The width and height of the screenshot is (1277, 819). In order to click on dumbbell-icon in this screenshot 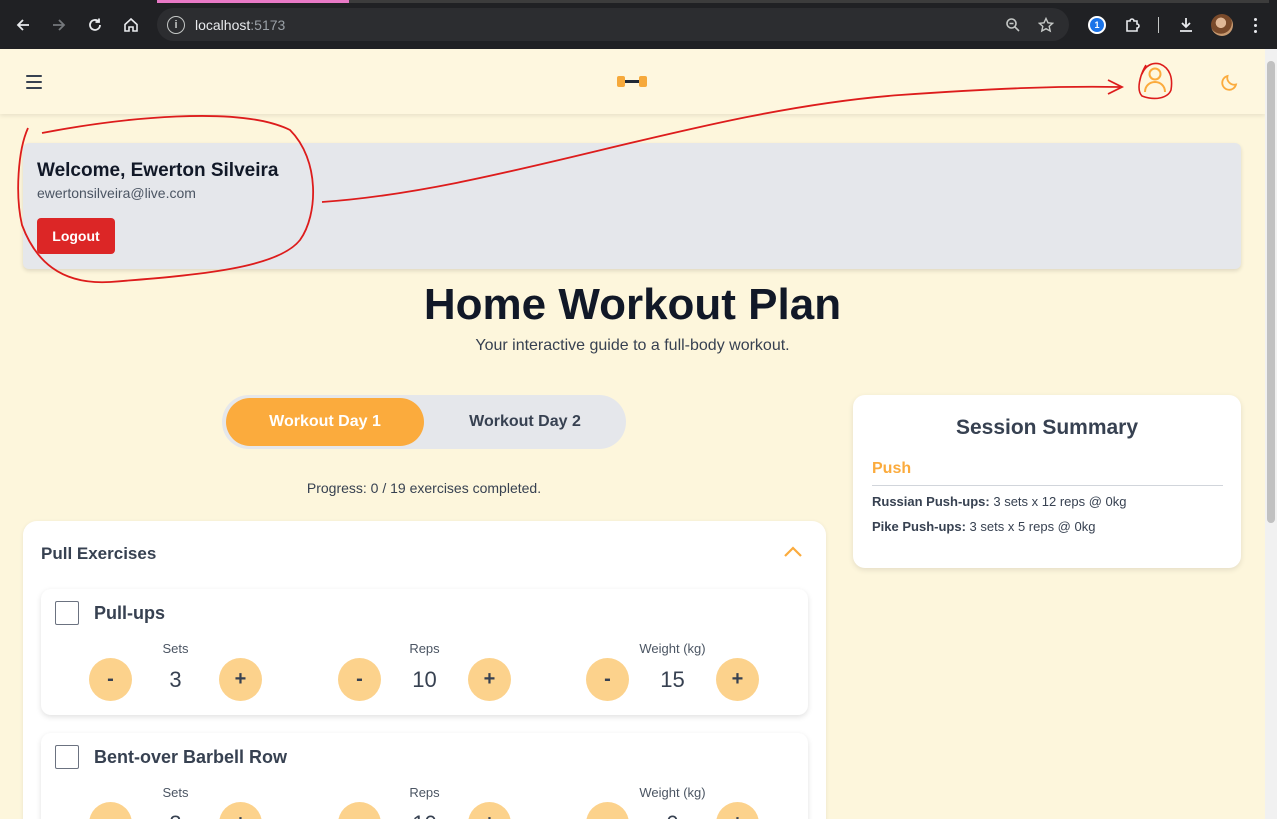, I will do `click(632, 81)`.